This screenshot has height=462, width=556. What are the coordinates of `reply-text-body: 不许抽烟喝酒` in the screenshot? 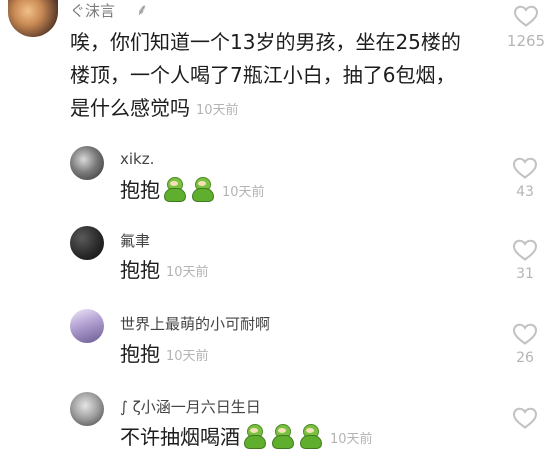 It's located at (180, 437).